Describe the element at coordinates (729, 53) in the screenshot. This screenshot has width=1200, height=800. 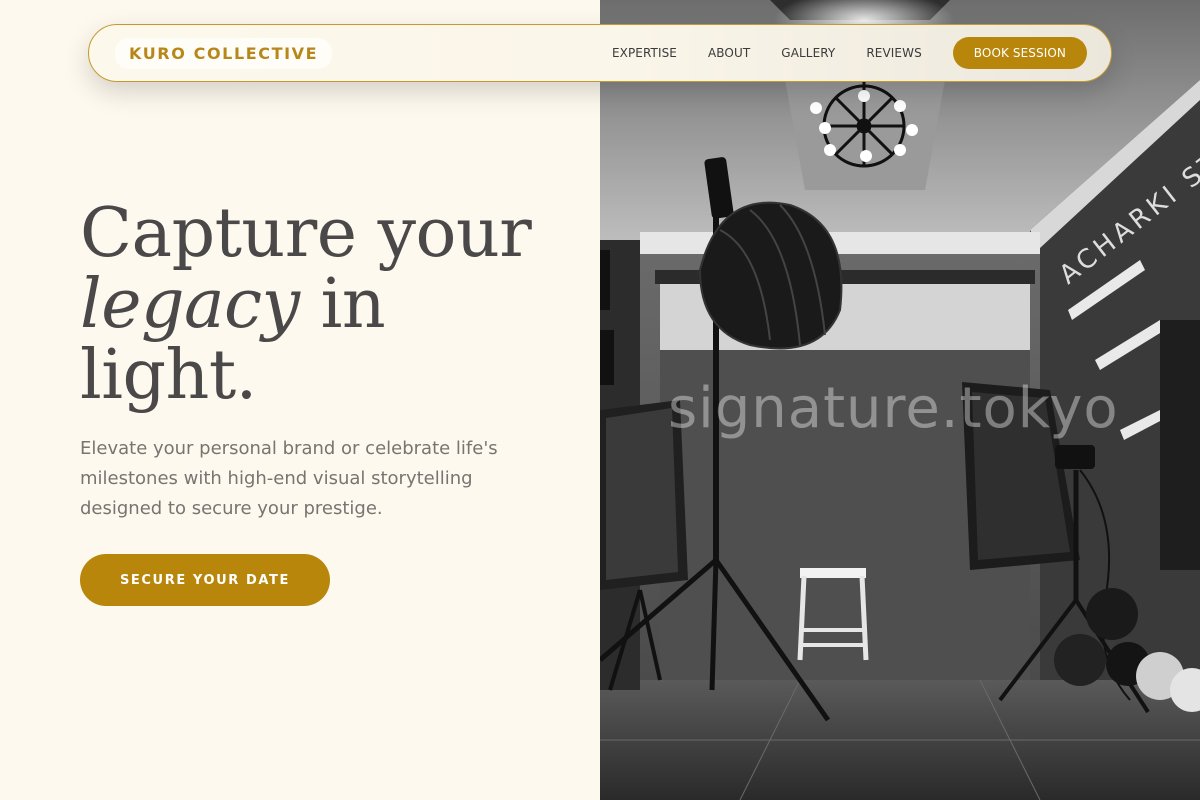
I see `nav-link-about: ABOUT` at that location.